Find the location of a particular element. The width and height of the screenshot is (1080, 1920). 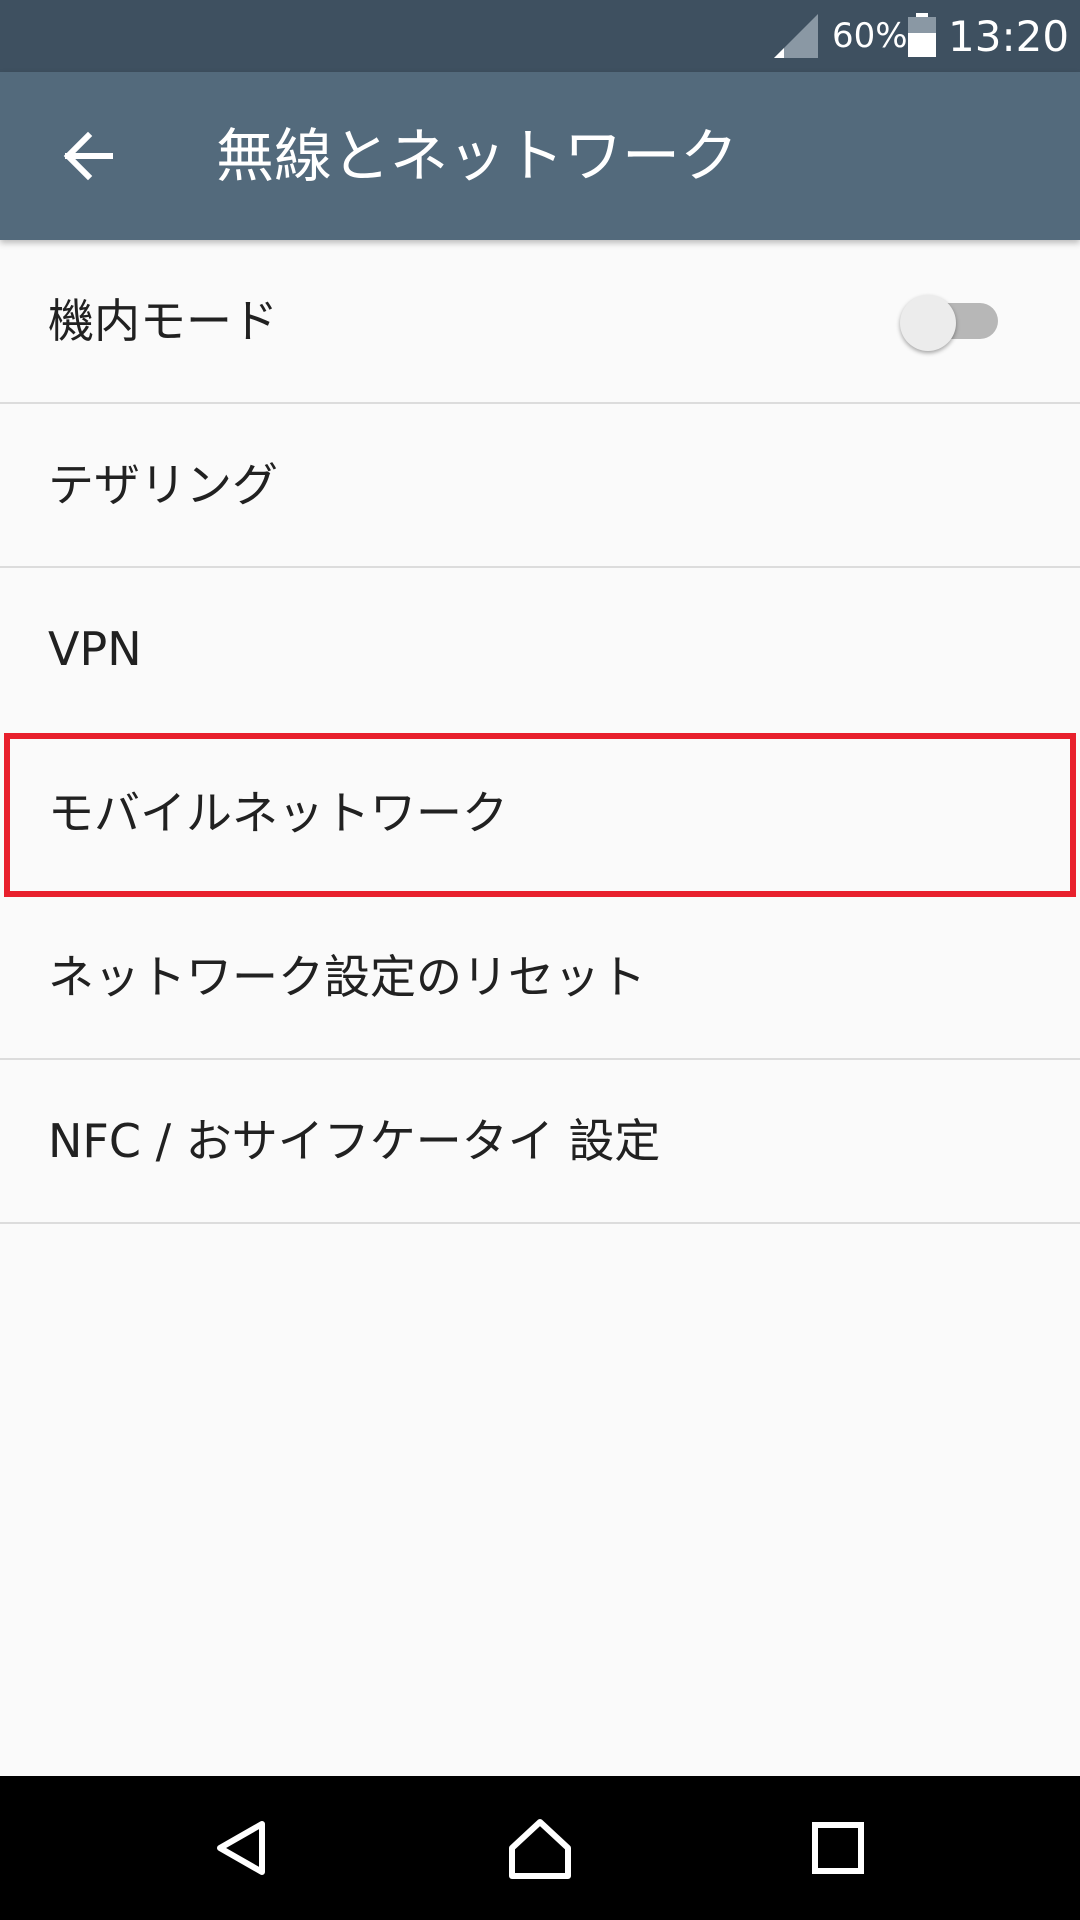

nav-bar is located at coordinates (540, 1848).